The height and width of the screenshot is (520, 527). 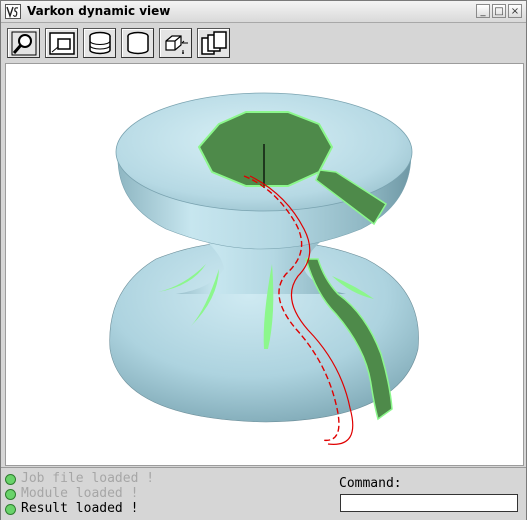 I want to click on shaded-cylinder-icon, so click(x=138, y=43).